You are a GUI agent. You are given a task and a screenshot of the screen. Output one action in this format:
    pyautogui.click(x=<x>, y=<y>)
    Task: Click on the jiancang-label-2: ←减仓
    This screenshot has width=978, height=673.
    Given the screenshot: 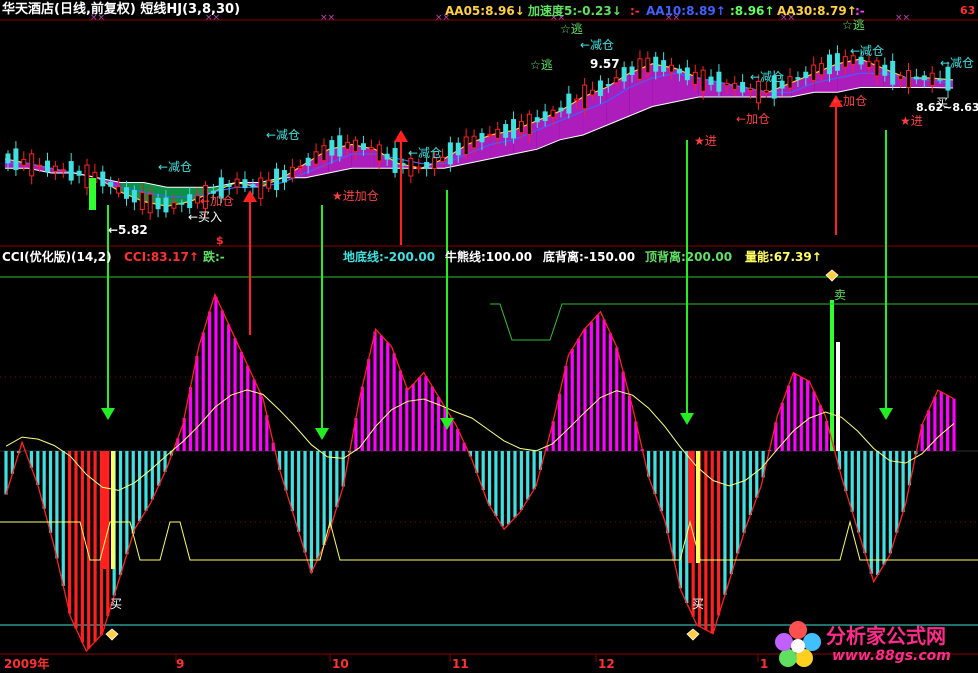 What is the action you would take?
    pyautogui.click(x=283, y=135)
    